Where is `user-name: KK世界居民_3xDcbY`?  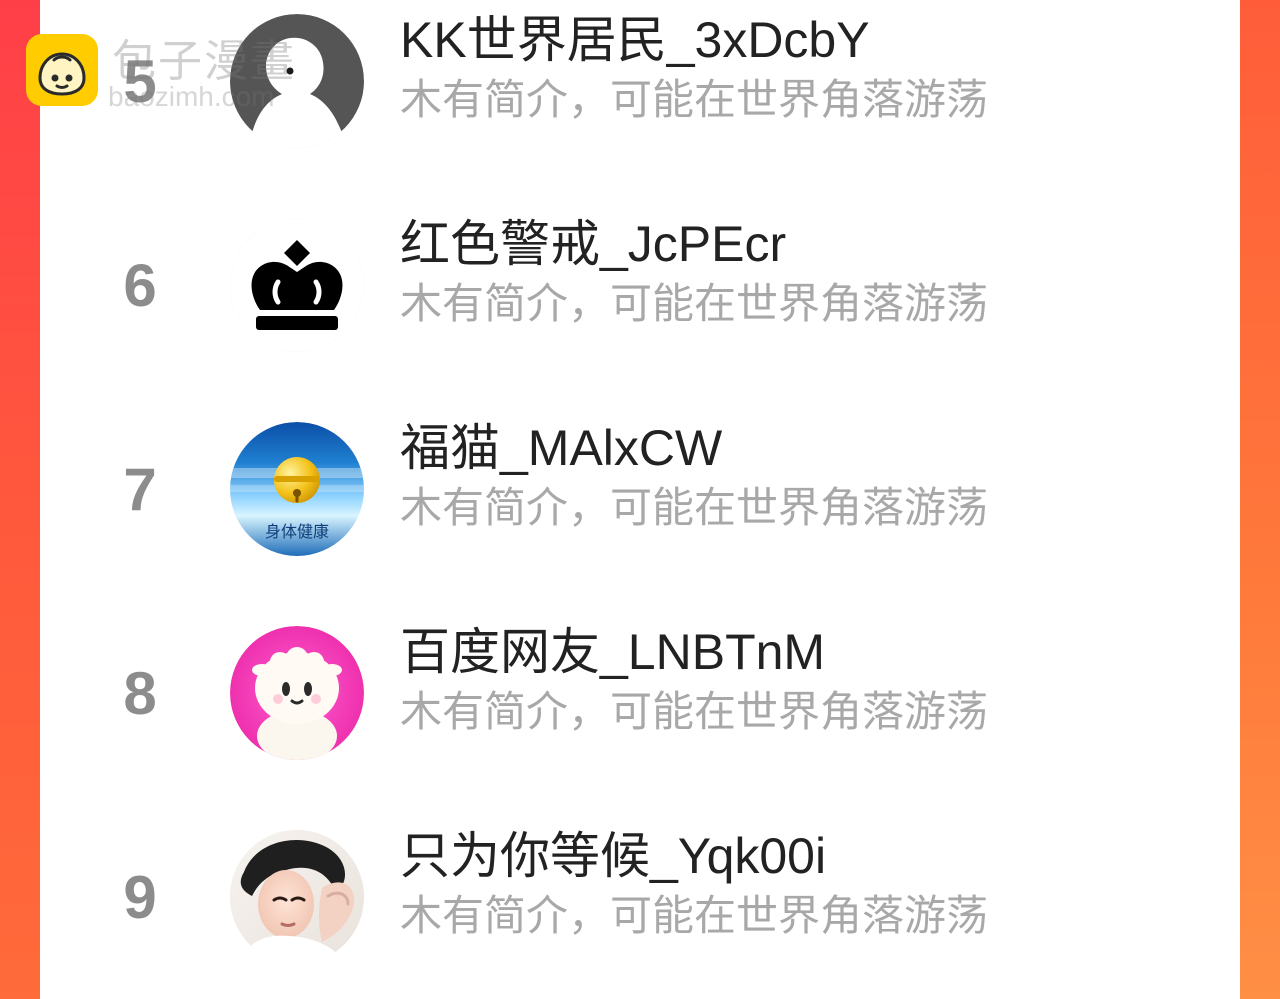
user-name: KK世界居民_3xDcbY is located at coordinates (635, 40).